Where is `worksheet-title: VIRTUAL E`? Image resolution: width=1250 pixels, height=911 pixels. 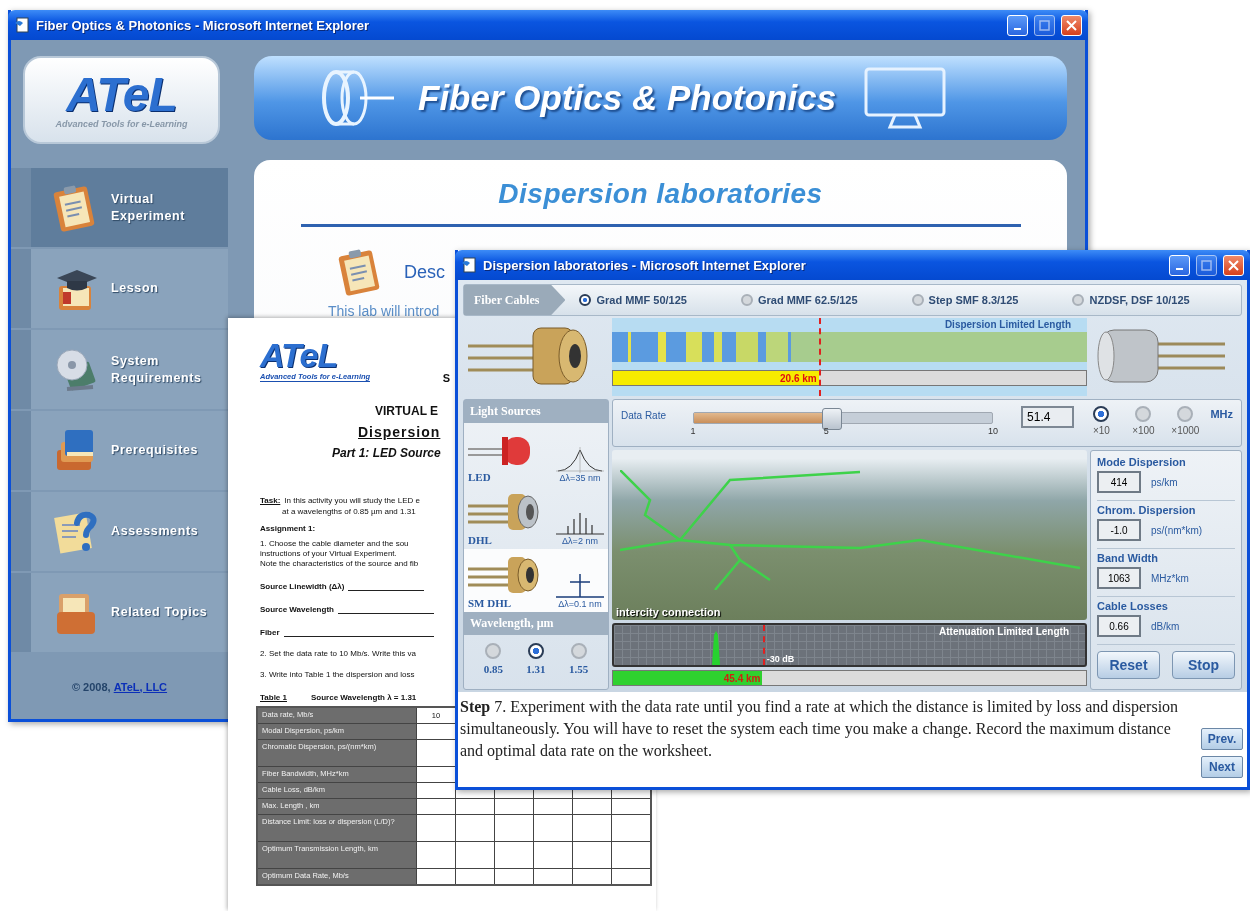
worksheet-title: VIRTUAL E is located at coordinates (407, 411).